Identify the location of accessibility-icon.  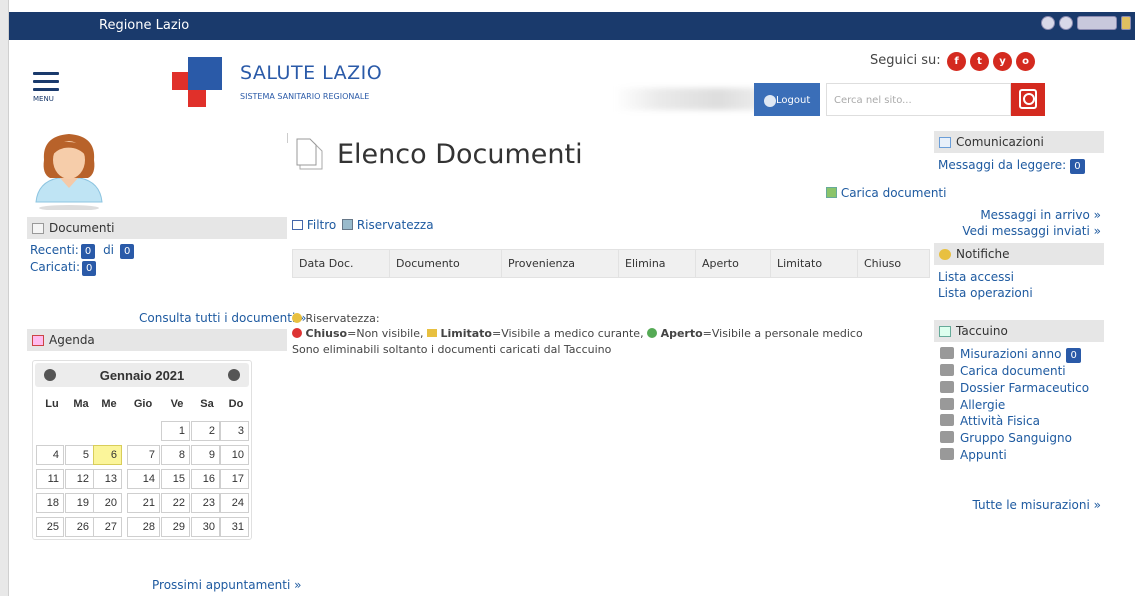
(1048, 23).